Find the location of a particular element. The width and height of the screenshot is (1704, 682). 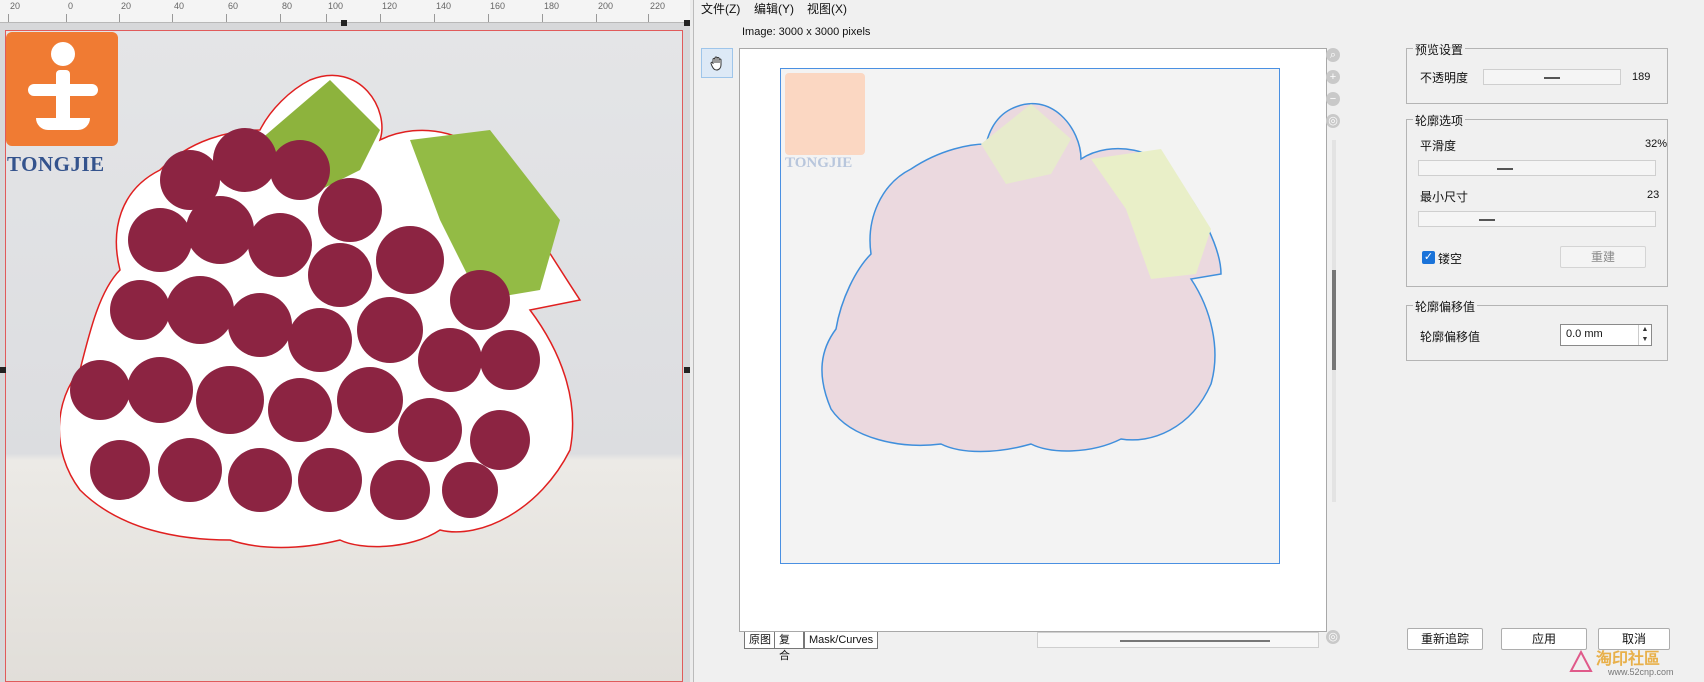

watermark-url: www.52cnp.com is located at coordinates (1641, 672).